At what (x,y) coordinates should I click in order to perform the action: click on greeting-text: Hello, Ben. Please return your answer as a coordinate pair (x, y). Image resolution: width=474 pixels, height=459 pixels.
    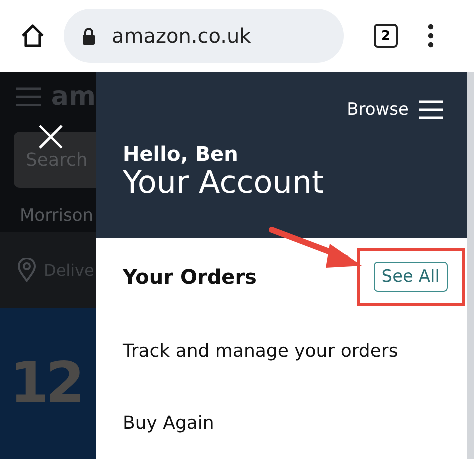
    Looking at the image, I should click on (181, 154).